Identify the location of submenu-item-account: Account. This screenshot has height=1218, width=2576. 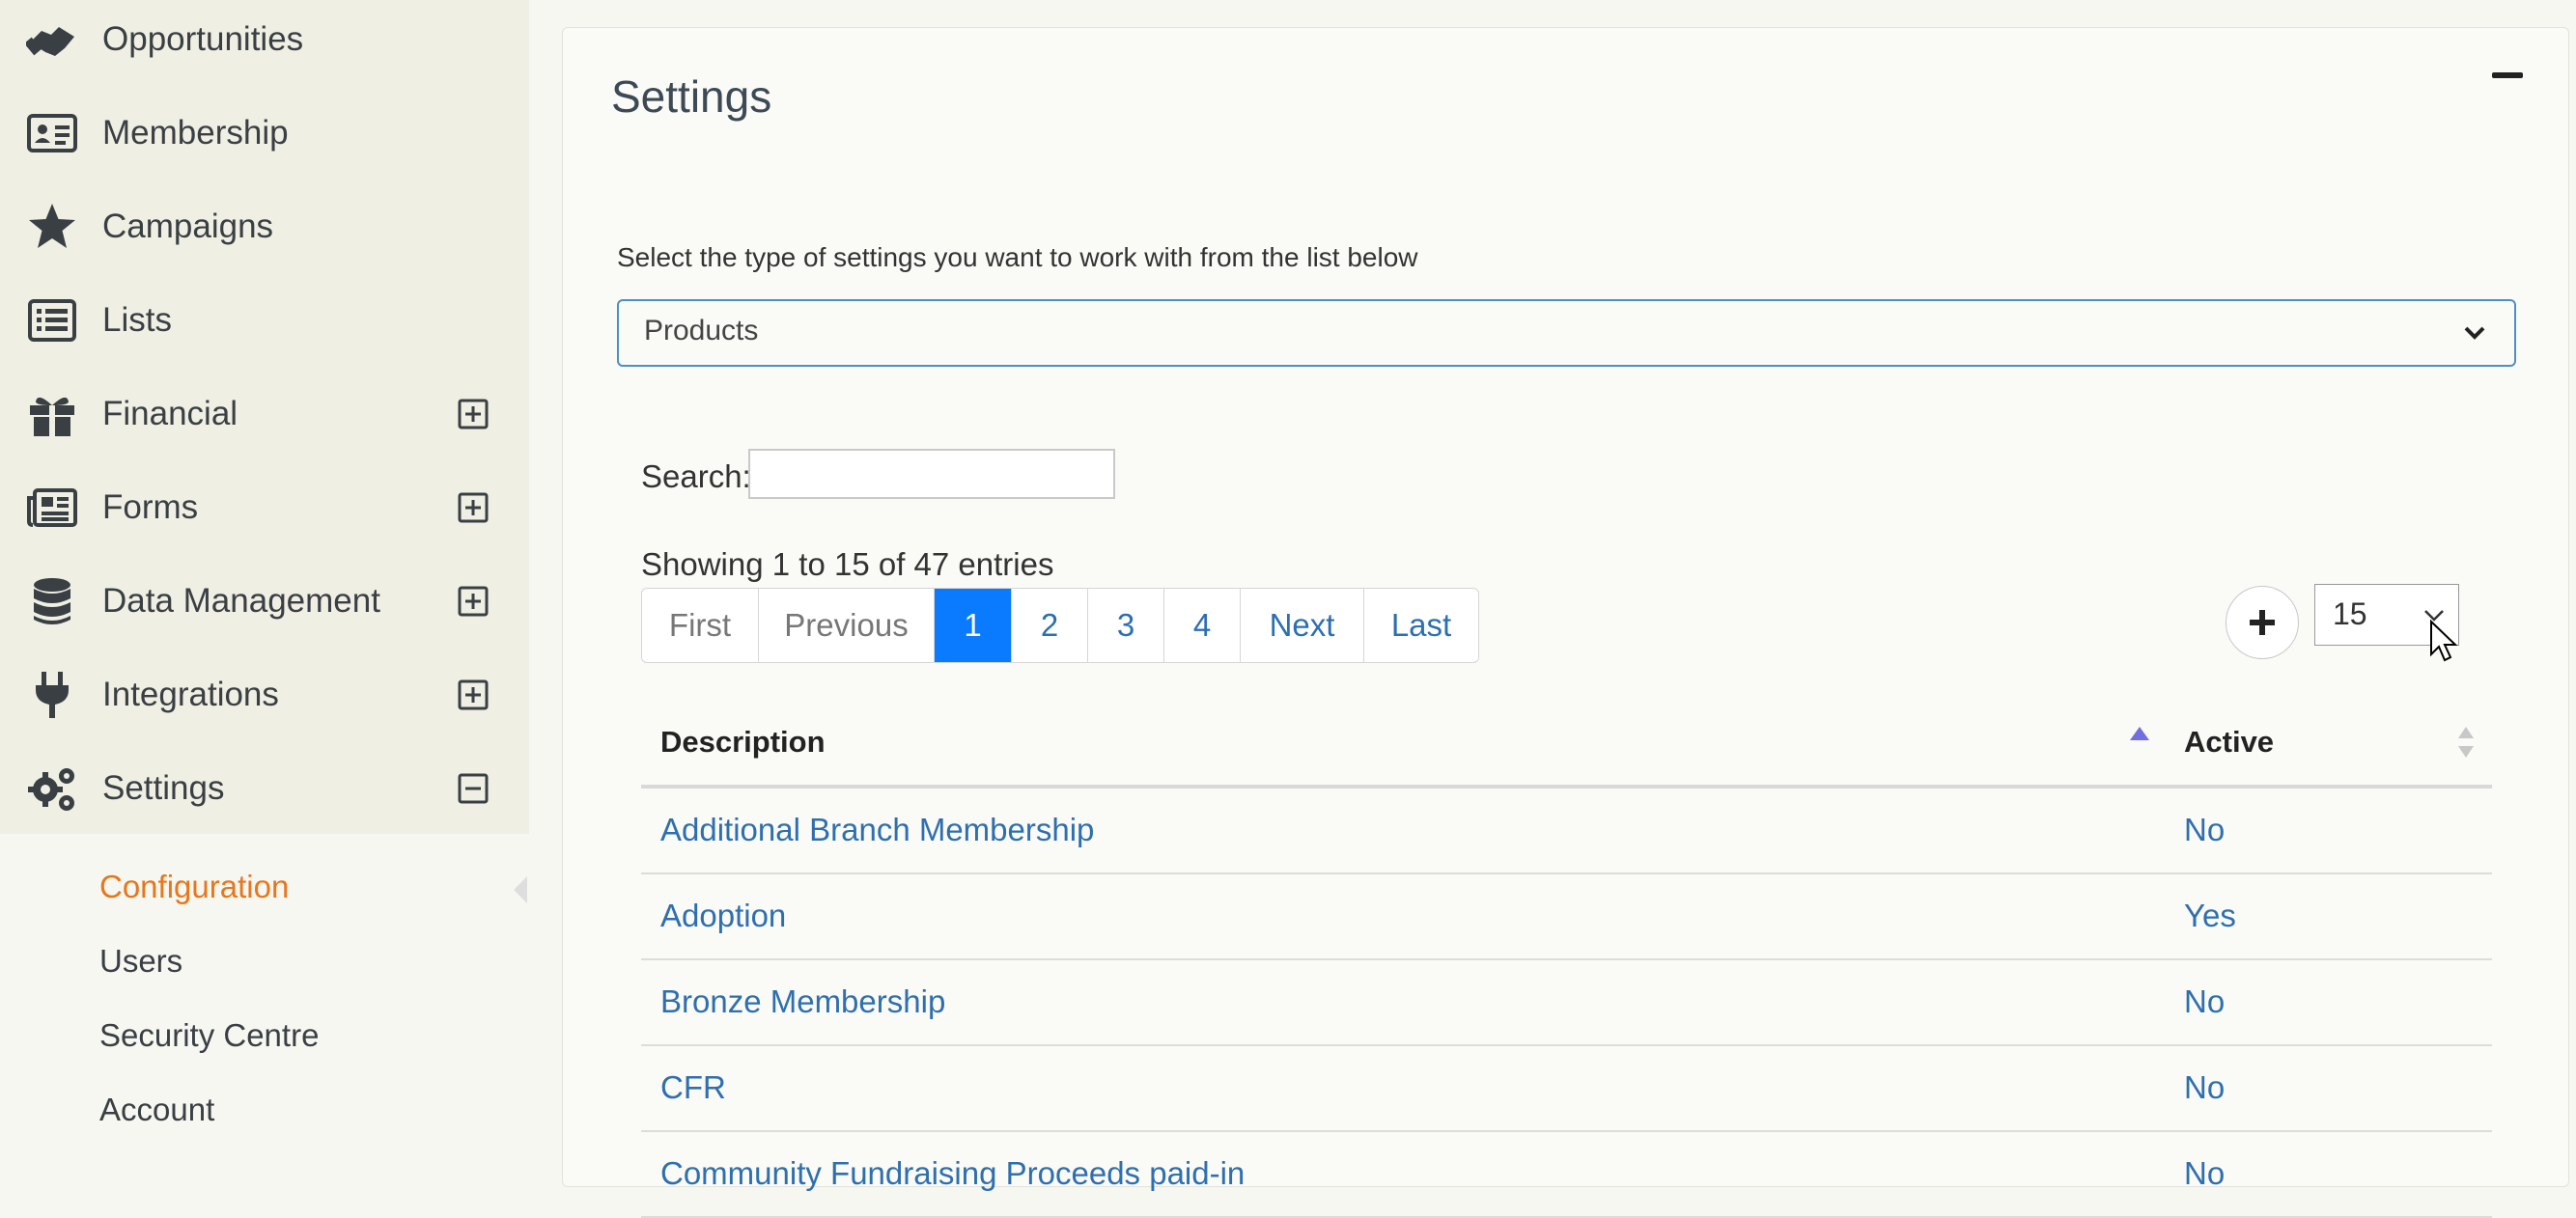
(157, 1110).